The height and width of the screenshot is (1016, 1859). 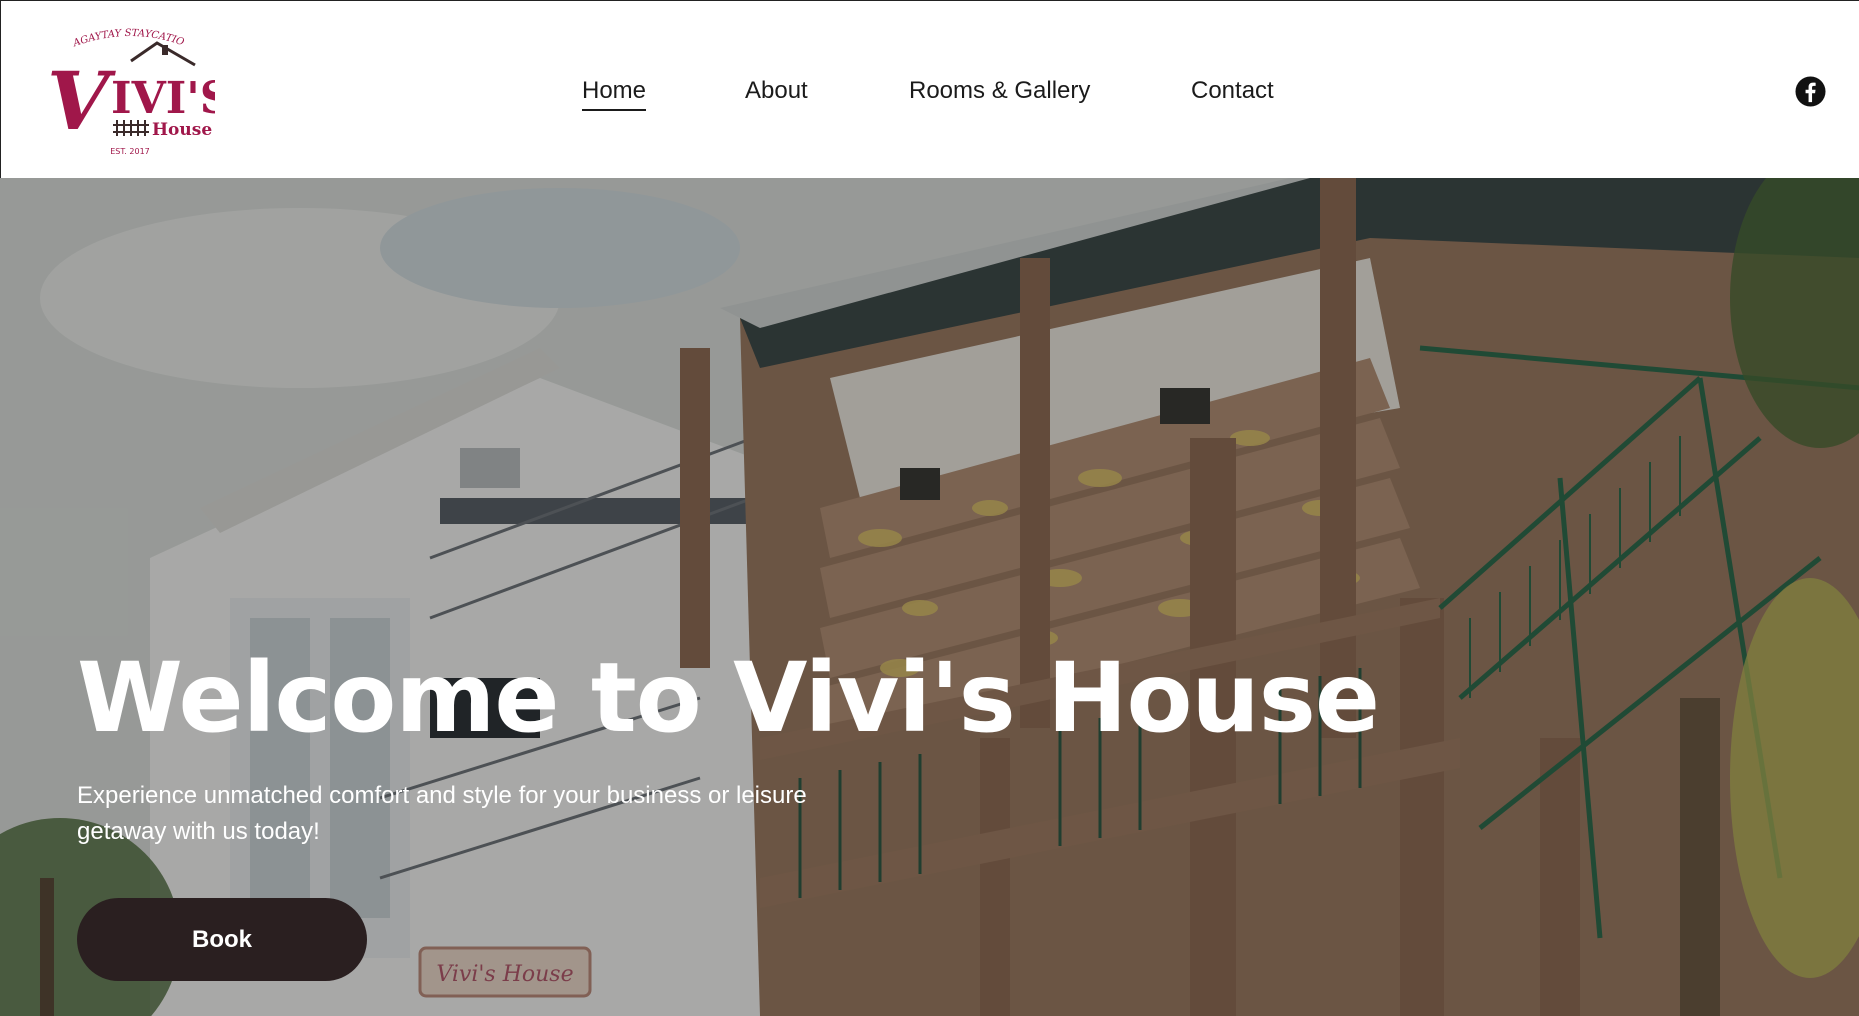 I want to click on nav-item-contact: Contact, so click(x=1232, y=91).